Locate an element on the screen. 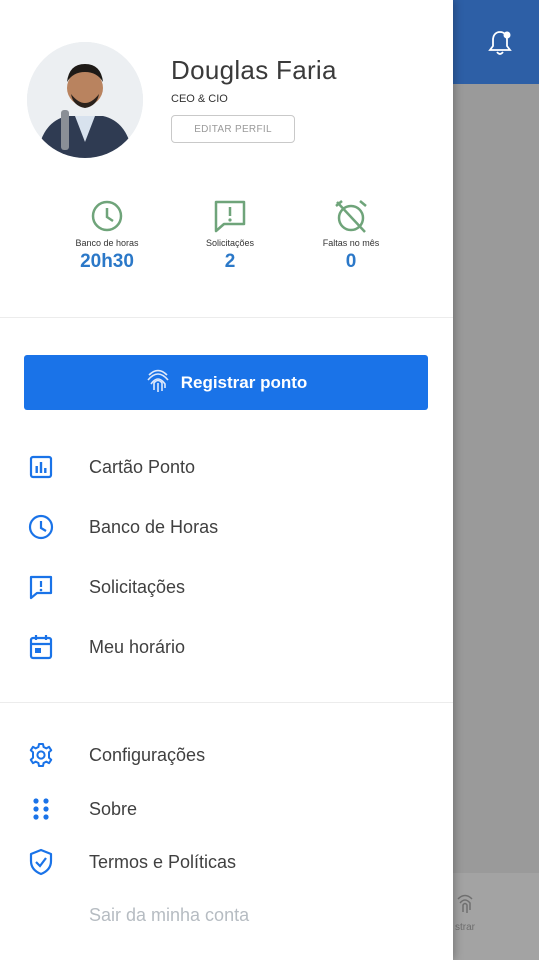 The width and height of the screenshot is (539, 960). menu-divider is located at coordinates (226, 702).